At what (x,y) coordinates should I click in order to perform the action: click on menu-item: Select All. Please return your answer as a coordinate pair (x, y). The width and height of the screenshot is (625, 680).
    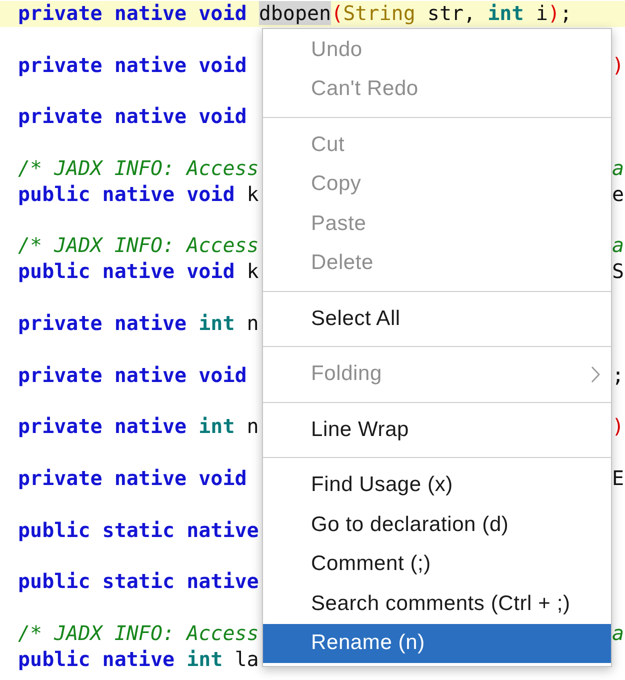
    Looking at the image, I should click on (437, 318).